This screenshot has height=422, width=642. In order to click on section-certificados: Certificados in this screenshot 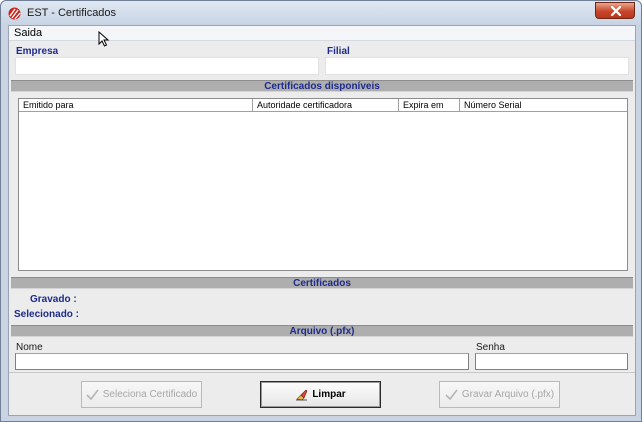, I will do `click(322, 283)`.